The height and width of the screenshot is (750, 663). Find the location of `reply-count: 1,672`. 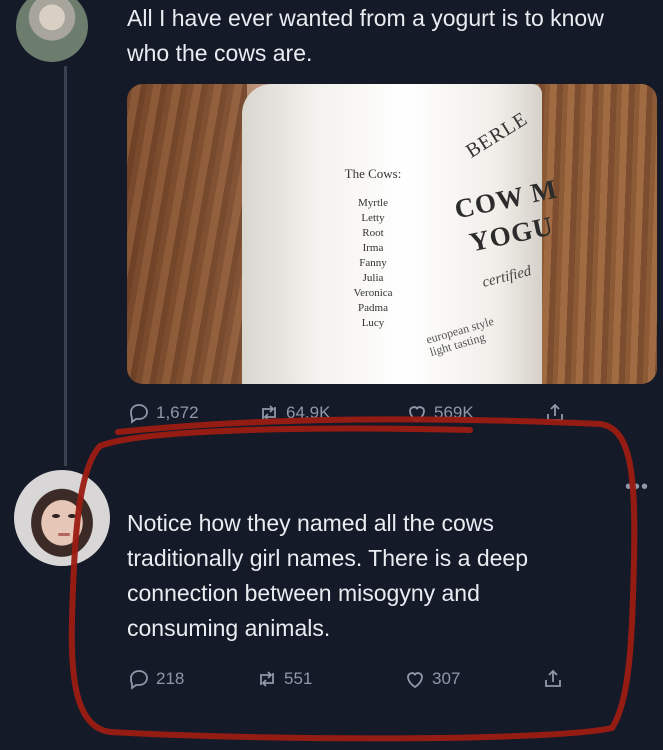

reply-count: 1,672 is located at coordinates (177, 412).